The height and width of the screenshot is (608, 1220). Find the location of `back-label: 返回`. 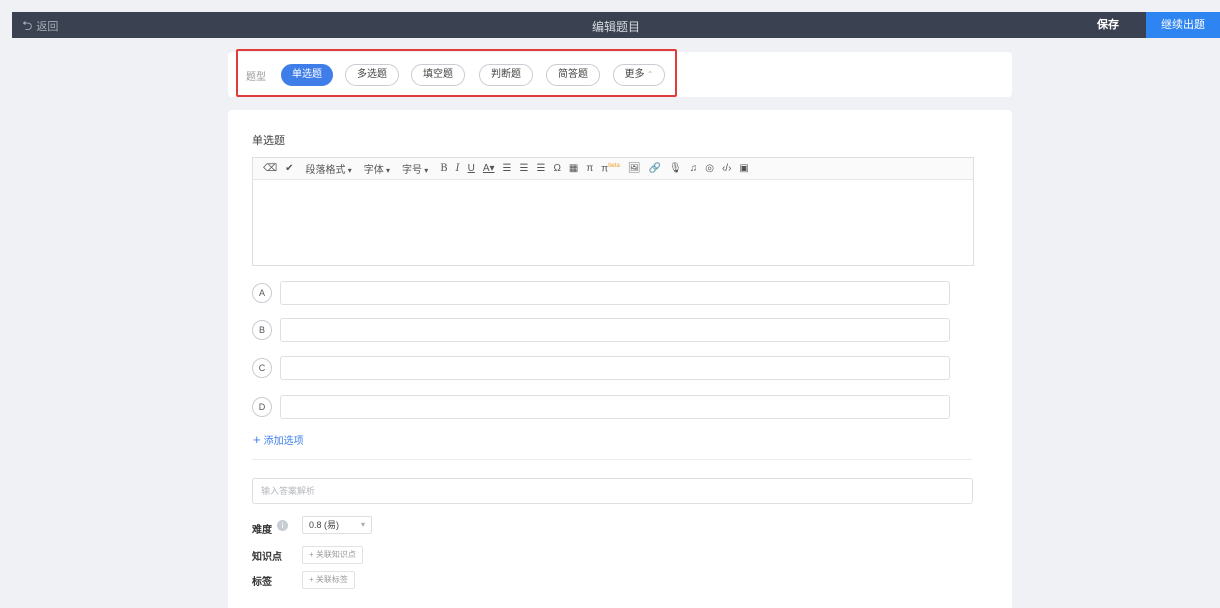

back-label: 返回 is located at coordinates (47, 27).